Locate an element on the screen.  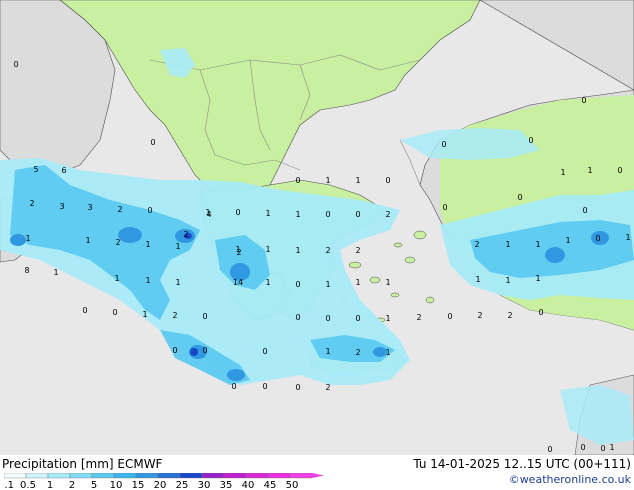
legend-tick-label: 50 is located at coordinates (292, 484).